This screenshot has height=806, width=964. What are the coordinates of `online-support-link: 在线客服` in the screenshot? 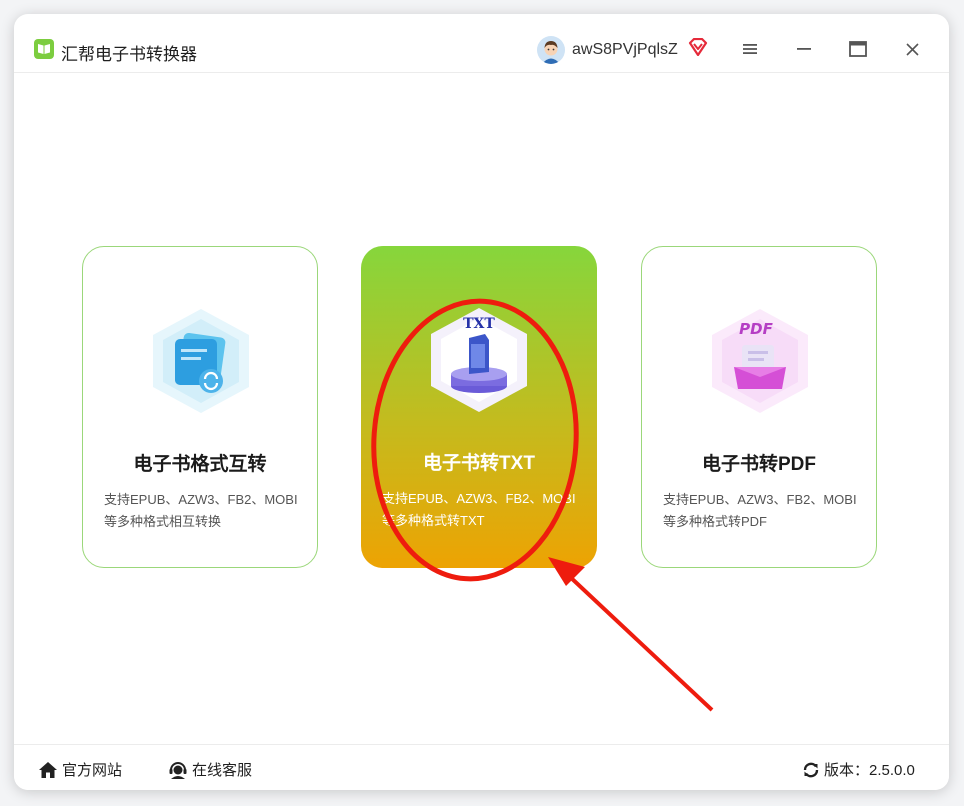 It's located at (210, 769).